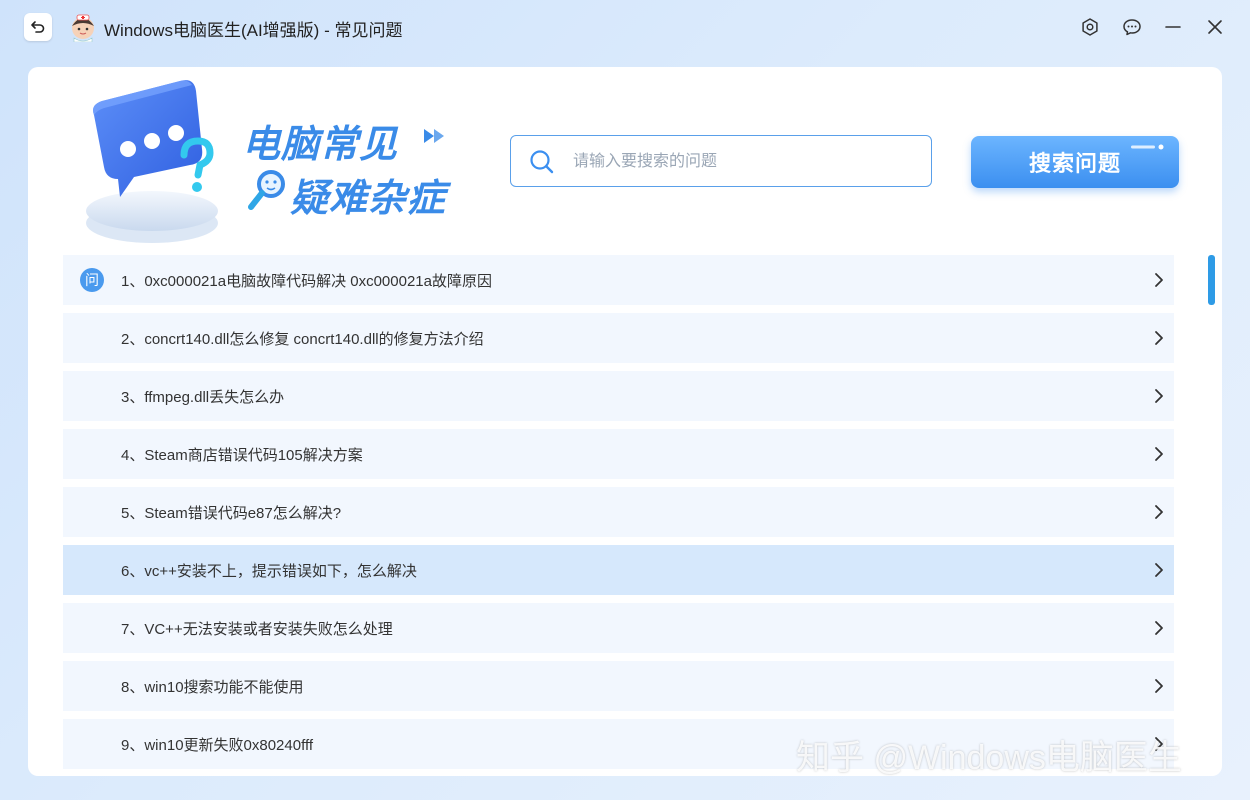  What do you see at coordinates (743, 161) in the screenshot?
I see `search-input` at bounding box center [743, 161].